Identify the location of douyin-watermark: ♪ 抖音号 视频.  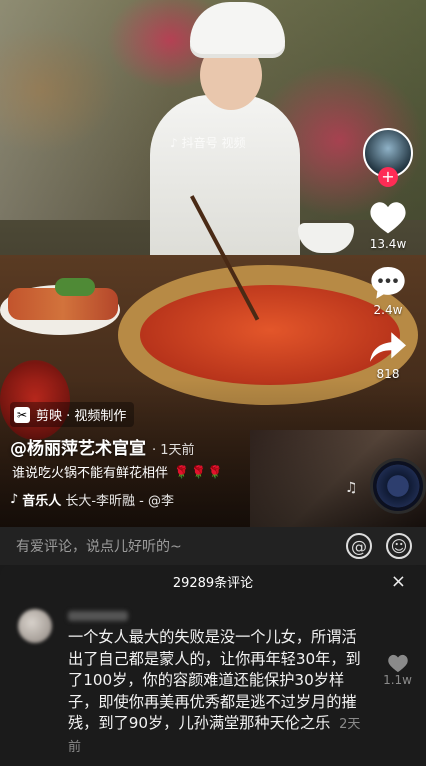
(208, 142).